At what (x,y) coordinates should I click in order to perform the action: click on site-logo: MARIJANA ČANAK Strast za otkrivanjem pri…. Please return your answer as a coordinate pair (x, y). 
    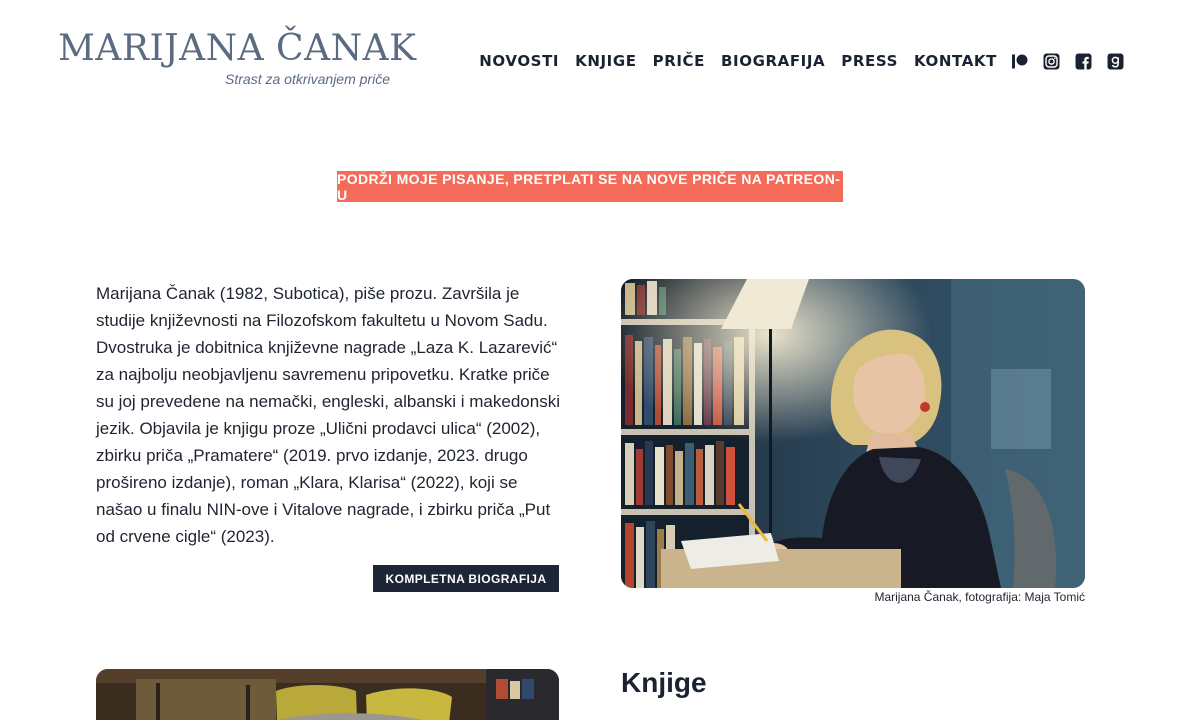
    Looking at the image, I should click on (237, 57).